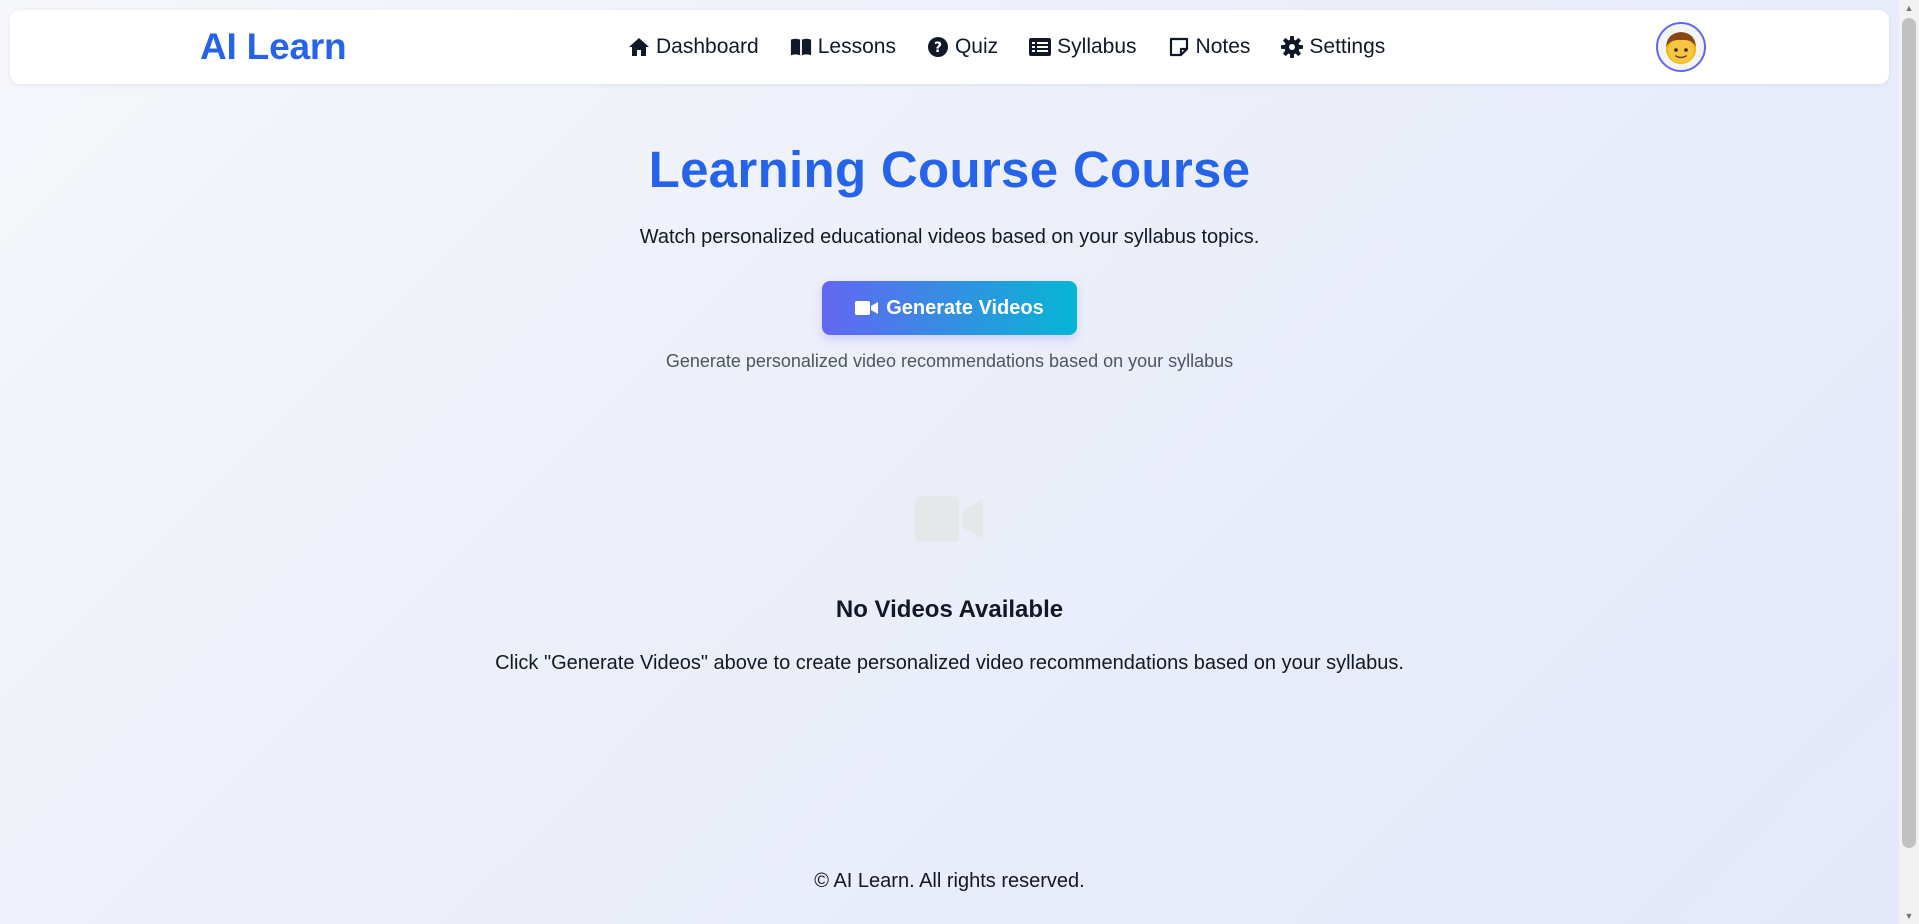 This screenshot has width=1919, height=924. What do you see at coordinates (949, 169) in the screenshot?
I see `page-title: Learning Course Course` at bounding box center [949, 169].